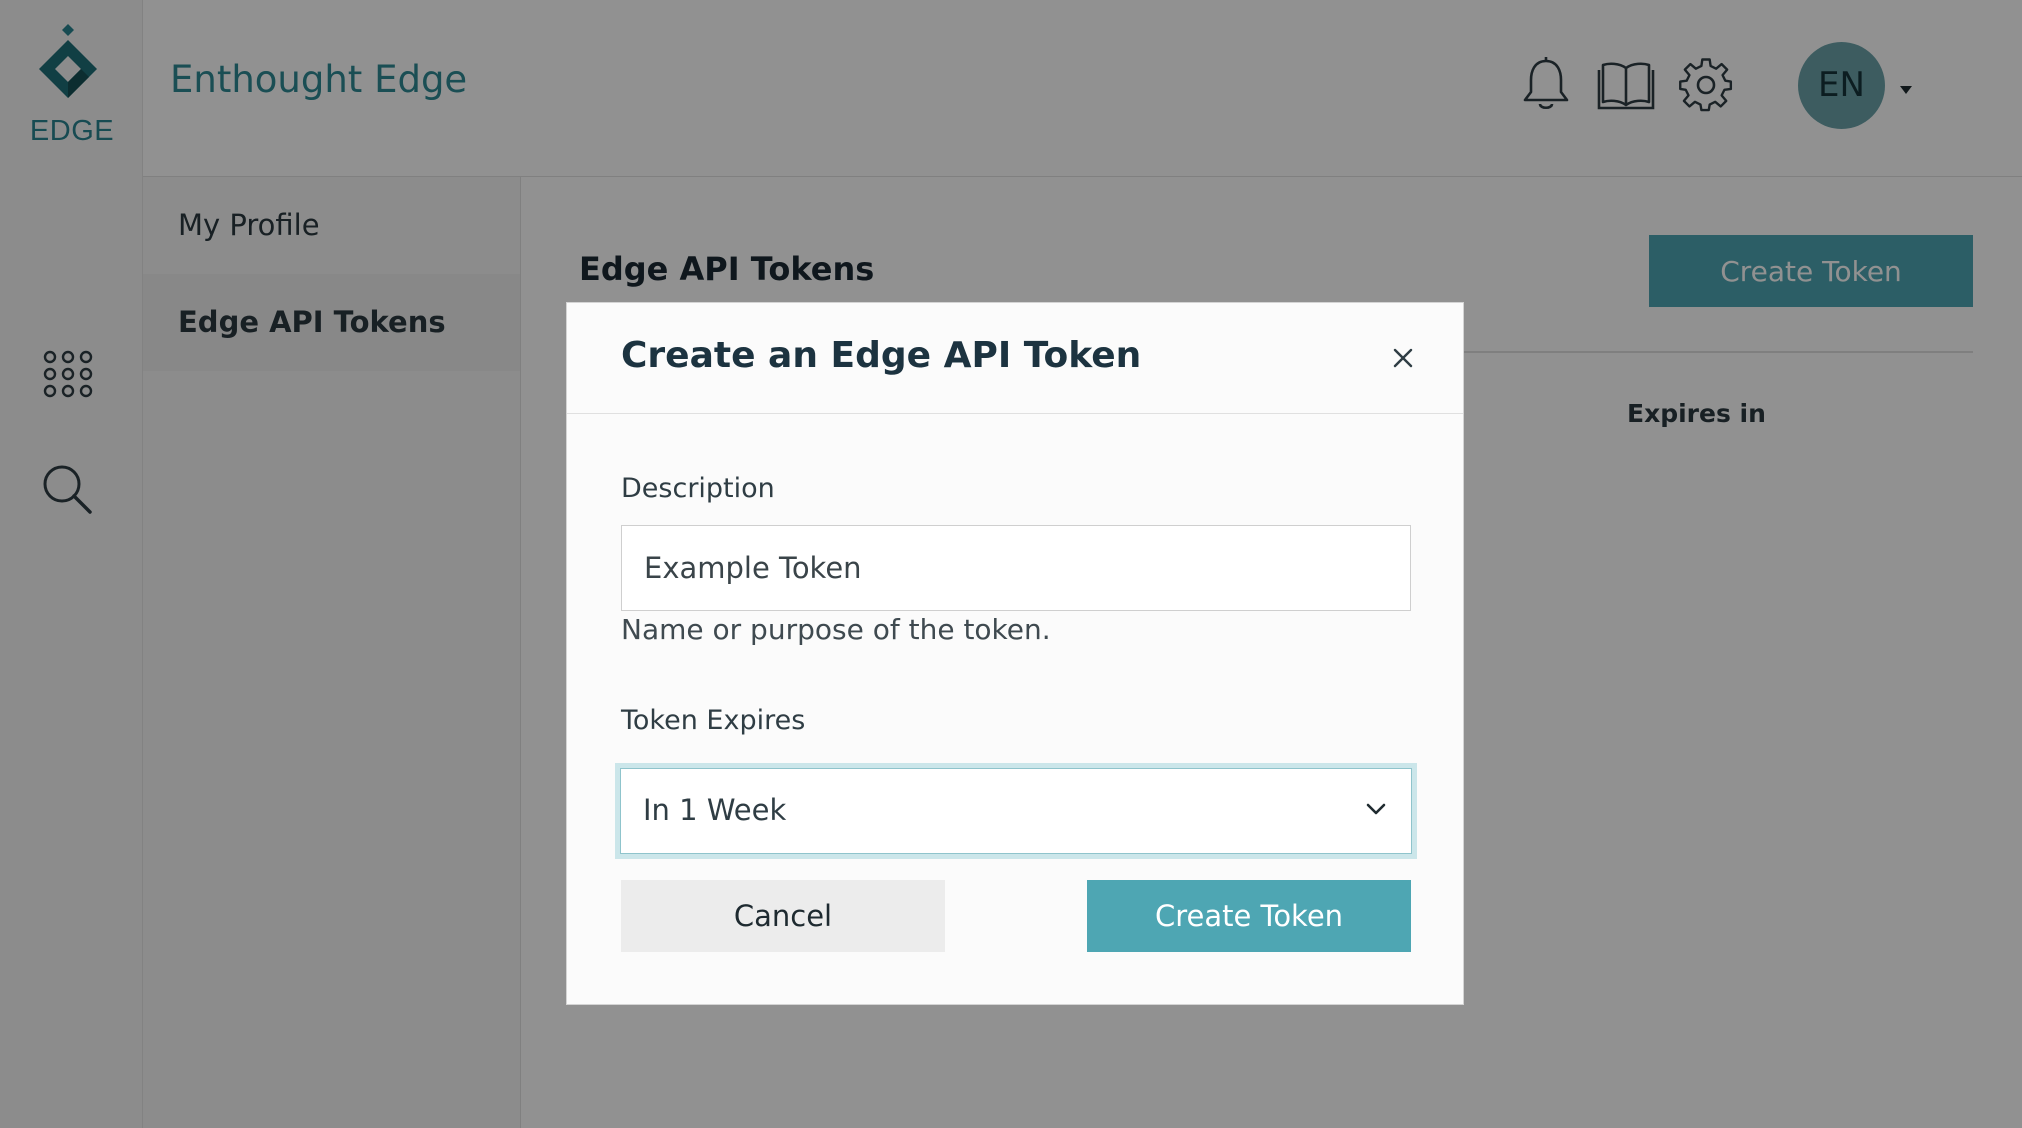 This screenshot has height=1128, width=2022. I want to click on token-expires-select-focus-ring: In 1 Week, so click(1016, 811).